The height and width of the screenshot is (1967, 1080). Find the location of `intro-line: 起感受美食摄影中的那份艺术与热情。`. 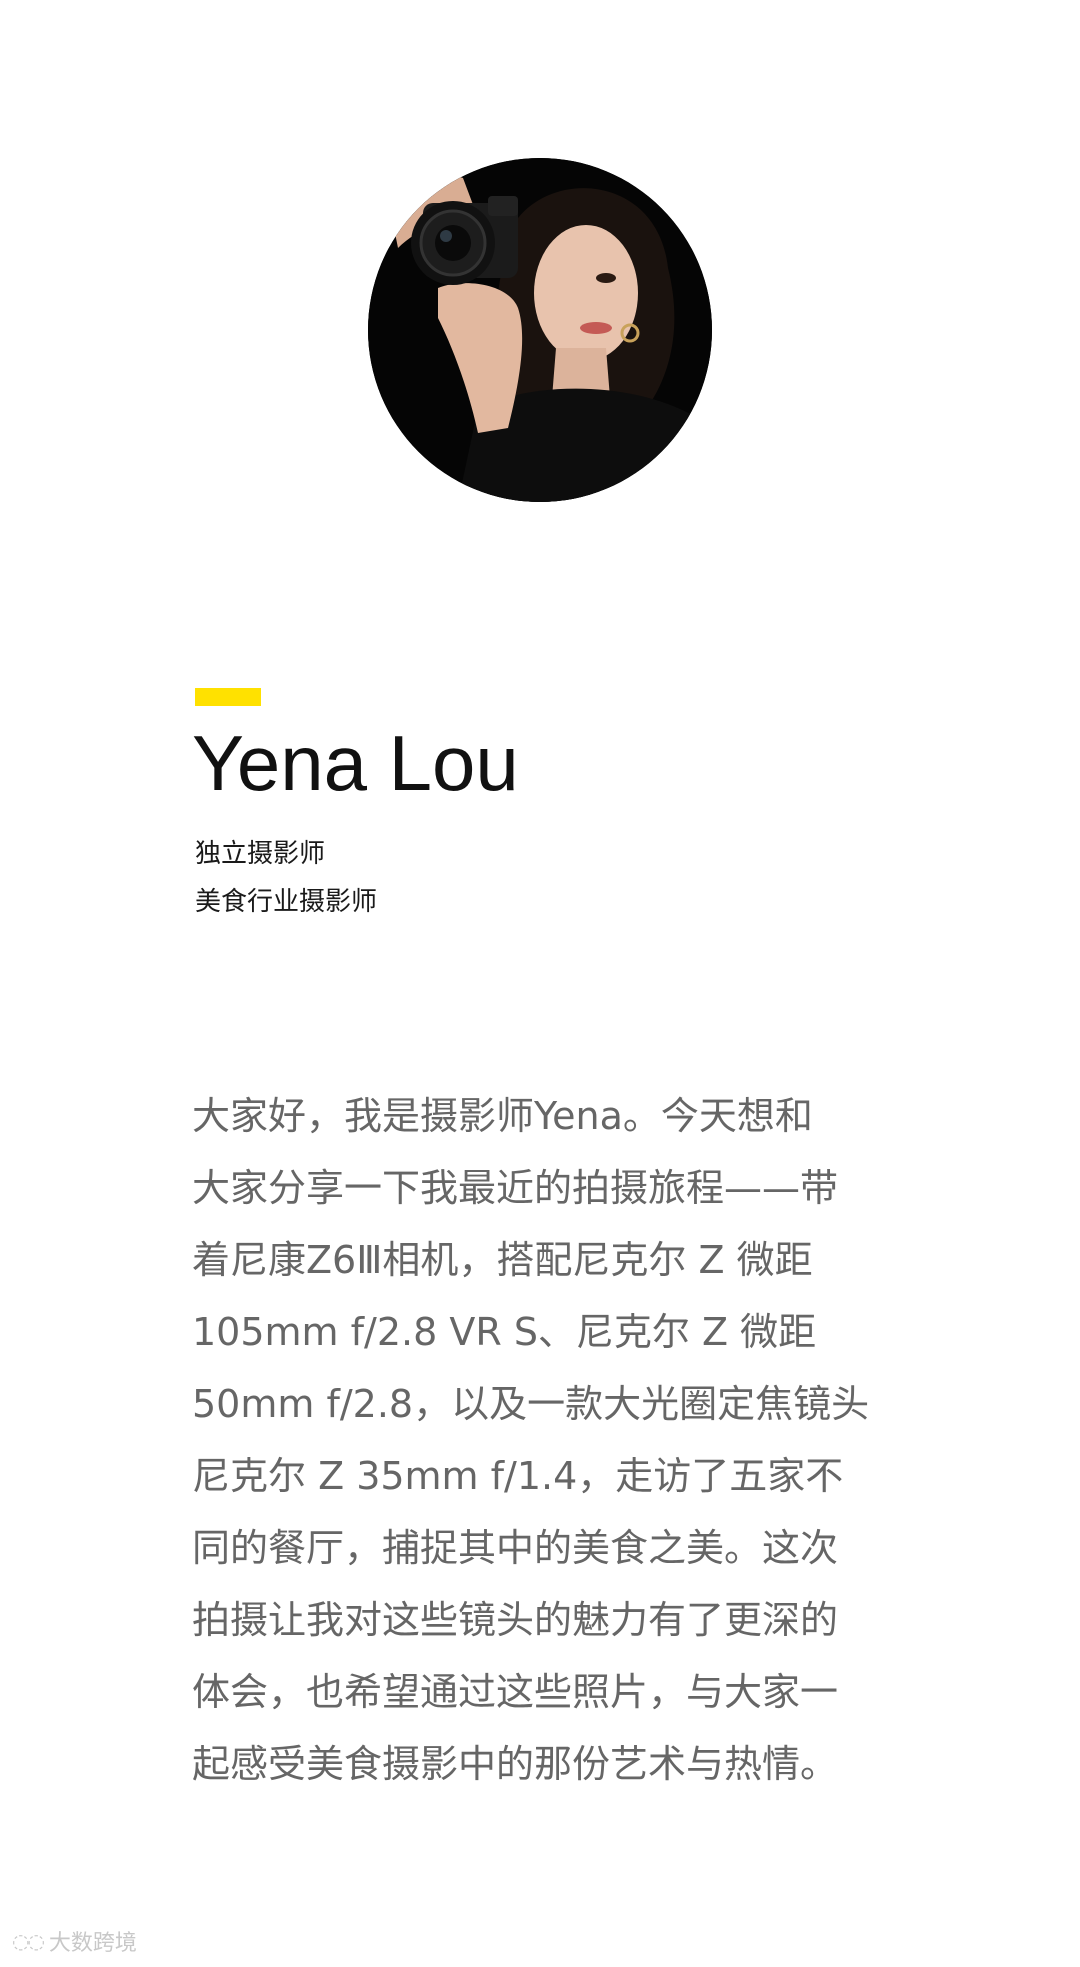

intro-line: 起感受美食摄影中的那份艺术与热情。 is located at coordinates (515, 1764).